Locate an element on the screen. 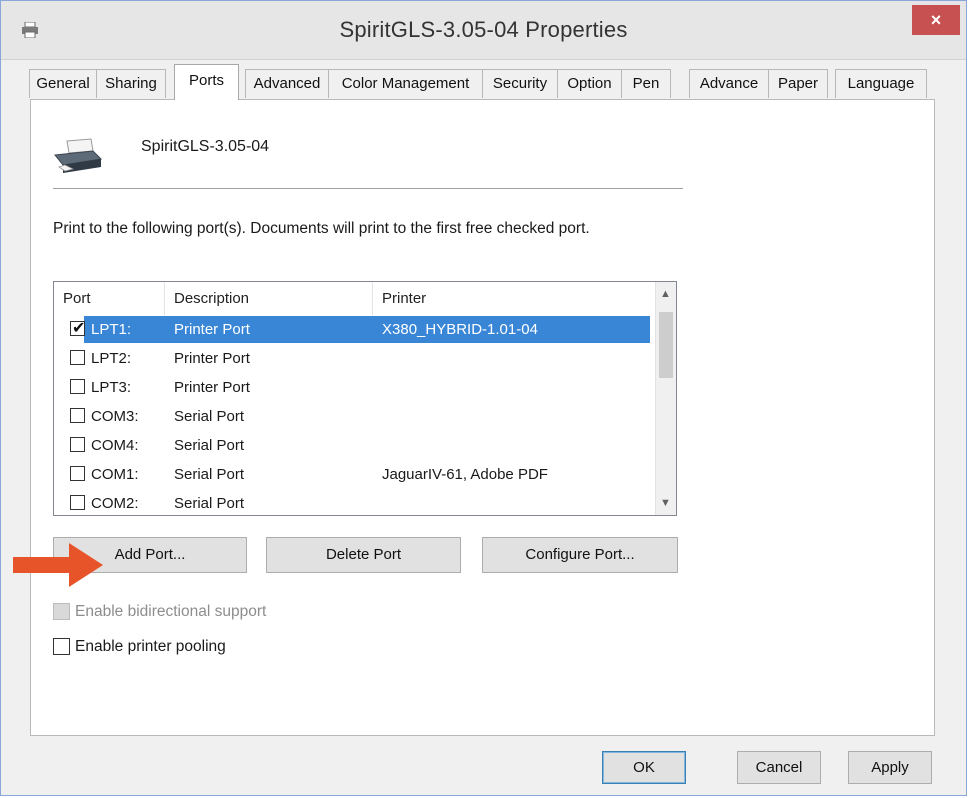 This screenshot has height=798, width=969. table-row: COM4: Serial Port is located at coordinates (356, 445).